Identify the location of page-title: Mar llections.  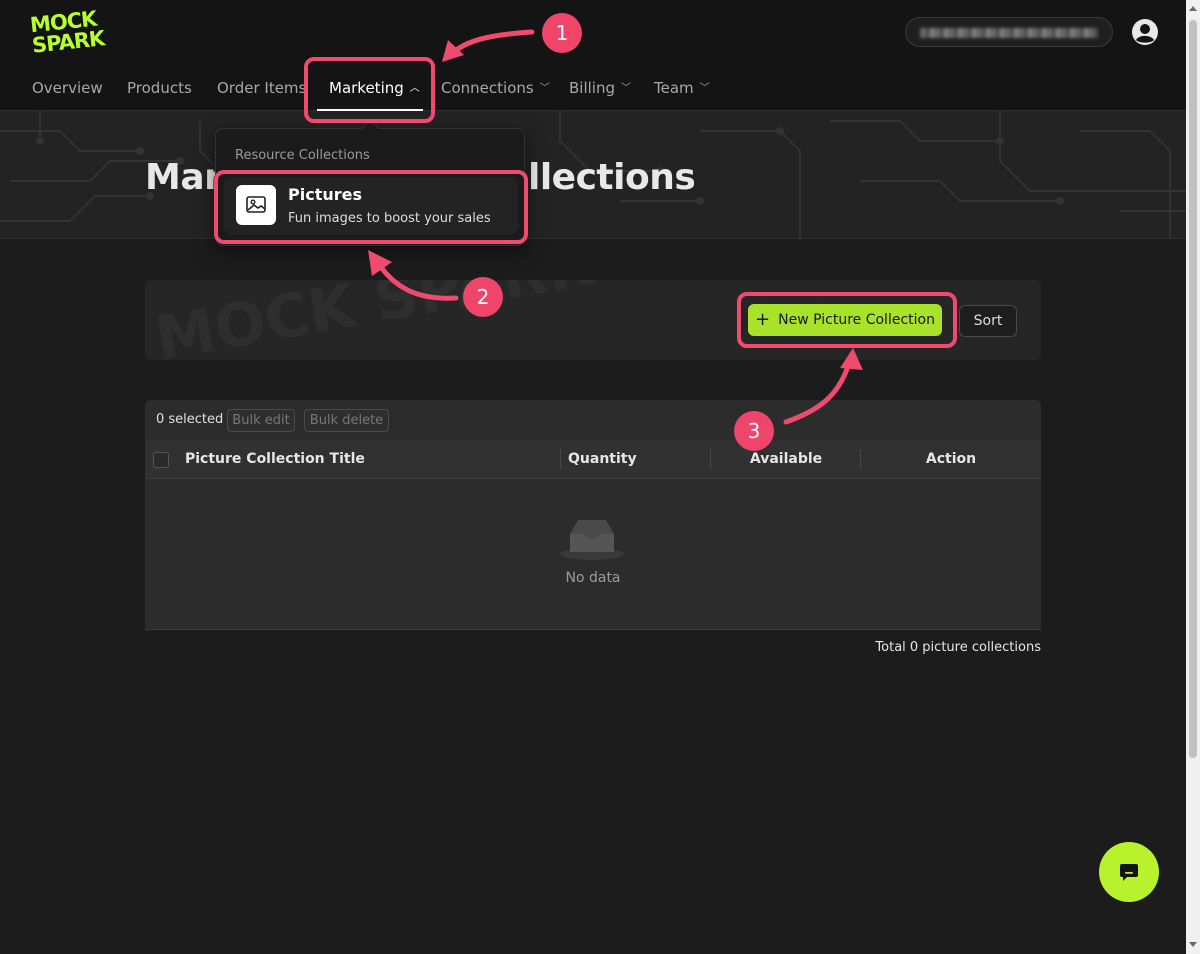
(420, 177).